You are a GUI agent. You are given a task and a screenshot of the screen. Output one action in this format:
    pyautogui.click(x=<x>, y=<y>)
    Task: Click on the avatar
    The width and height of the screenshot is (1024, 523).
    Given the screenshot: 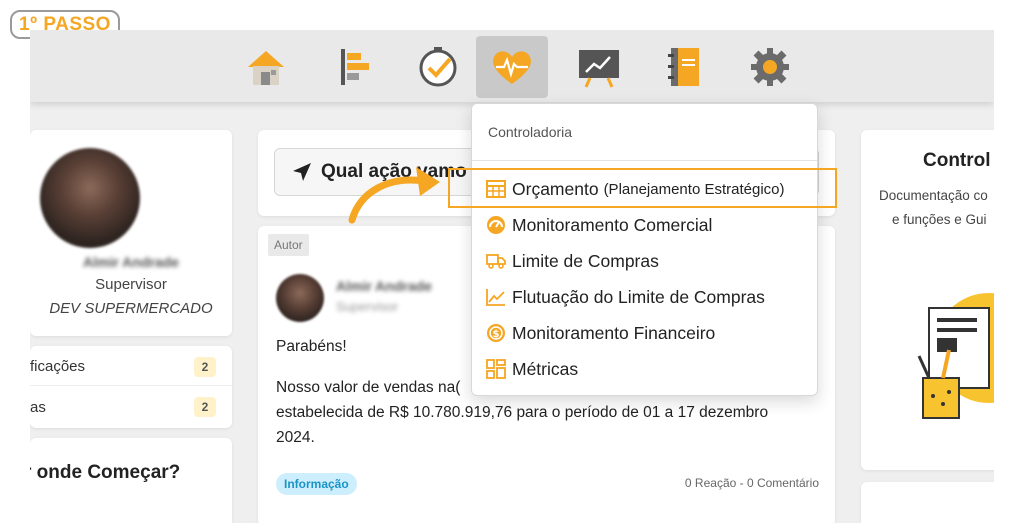 What is the action you would take?
    pyautogui.click(x=90, y=198)
    